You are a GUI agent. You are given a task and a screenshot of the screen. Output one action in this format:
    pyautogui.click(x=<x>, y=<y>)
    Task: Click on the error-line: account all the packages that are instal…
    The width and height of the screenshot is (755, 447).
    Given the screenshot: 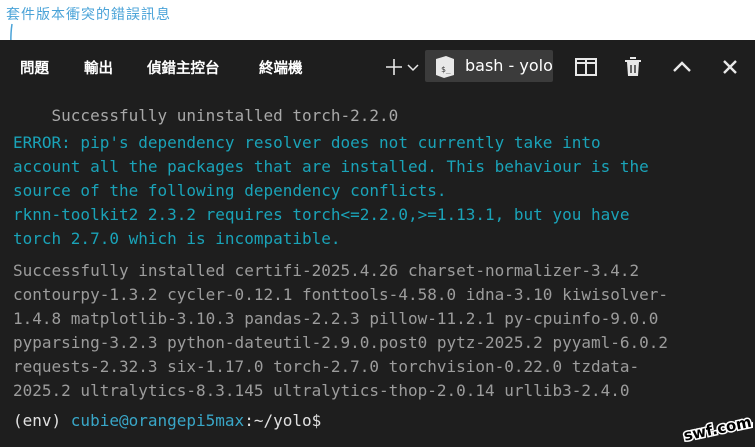 What is the action you would take?
    pyautogui.click(x=331, y=166)
    